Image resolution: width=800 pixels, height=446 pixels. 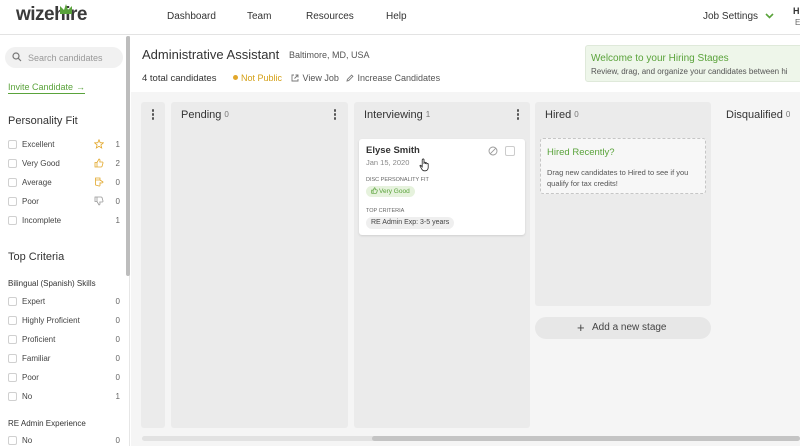 I want to click on filter-average: Average 0, so click(x=64, y=183).